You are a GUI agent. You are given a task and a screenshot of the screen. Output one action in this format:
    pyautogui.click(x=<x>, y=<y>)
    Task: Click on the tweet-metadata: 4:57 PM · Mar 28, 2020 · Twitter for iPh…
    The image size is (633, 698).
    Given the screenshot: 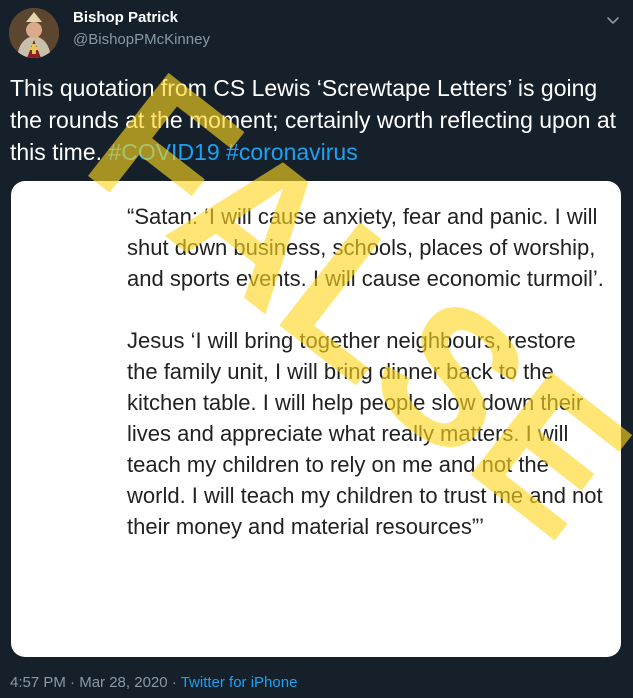 What is the action you would take?
    pyautogui.click(x=153, y=682)
    